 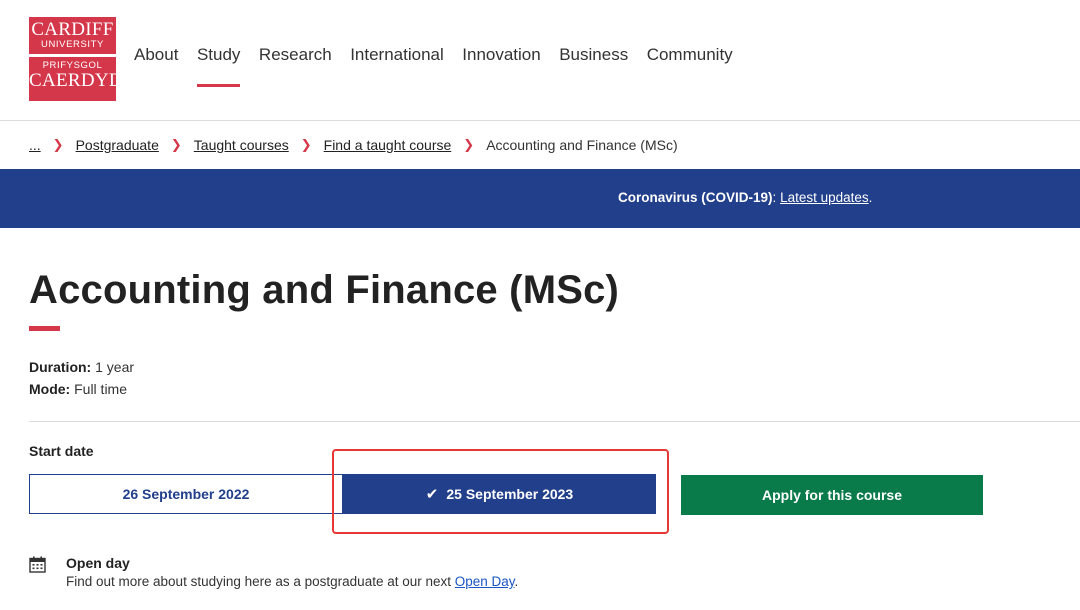 I want to click on nav-item-about: About, so click(x=156, y=55).